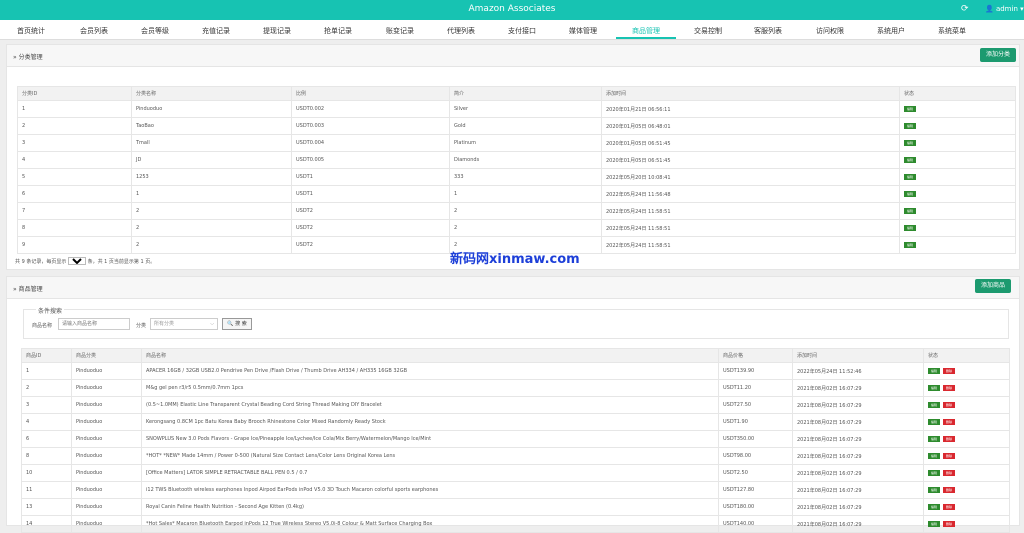 The image size is (1024, 533). Describe the element at coordinates (750, 126) in the screenshot. I see `table-cell: 2020年01月05日 06:48:01` at that location.